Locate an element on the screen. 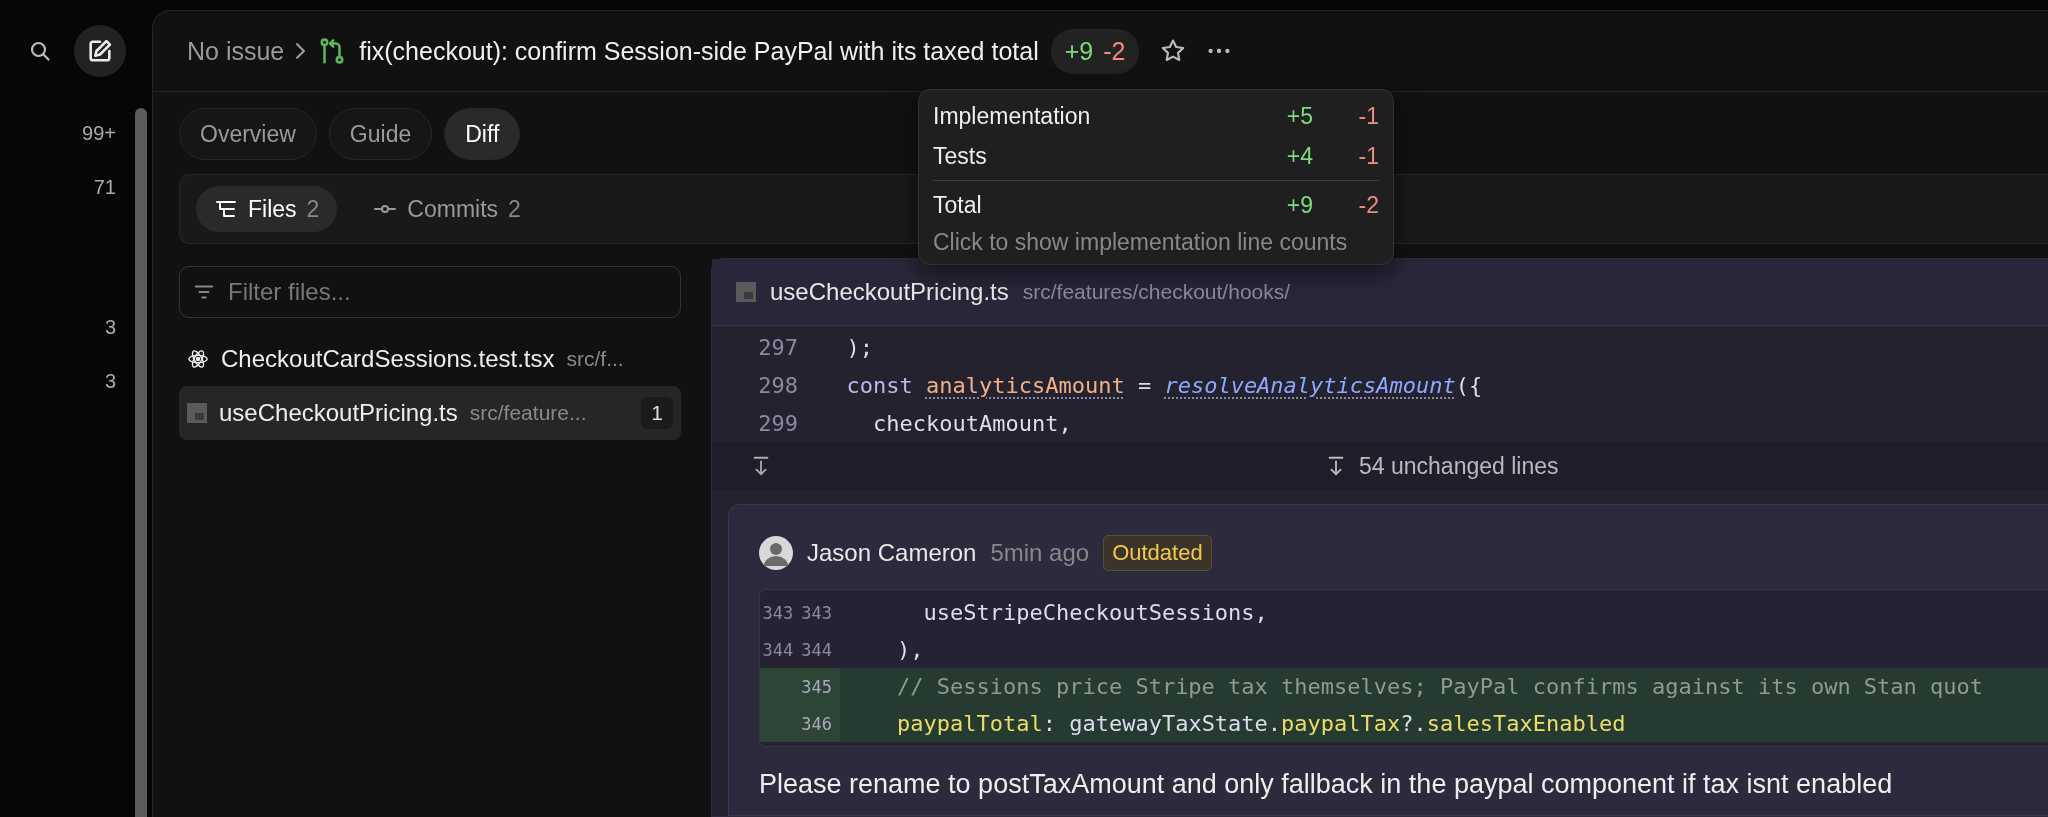 Image resolution: width=2048 pixels, height=817 pixels. stat-label: Total is located at coordinates (958, 205).